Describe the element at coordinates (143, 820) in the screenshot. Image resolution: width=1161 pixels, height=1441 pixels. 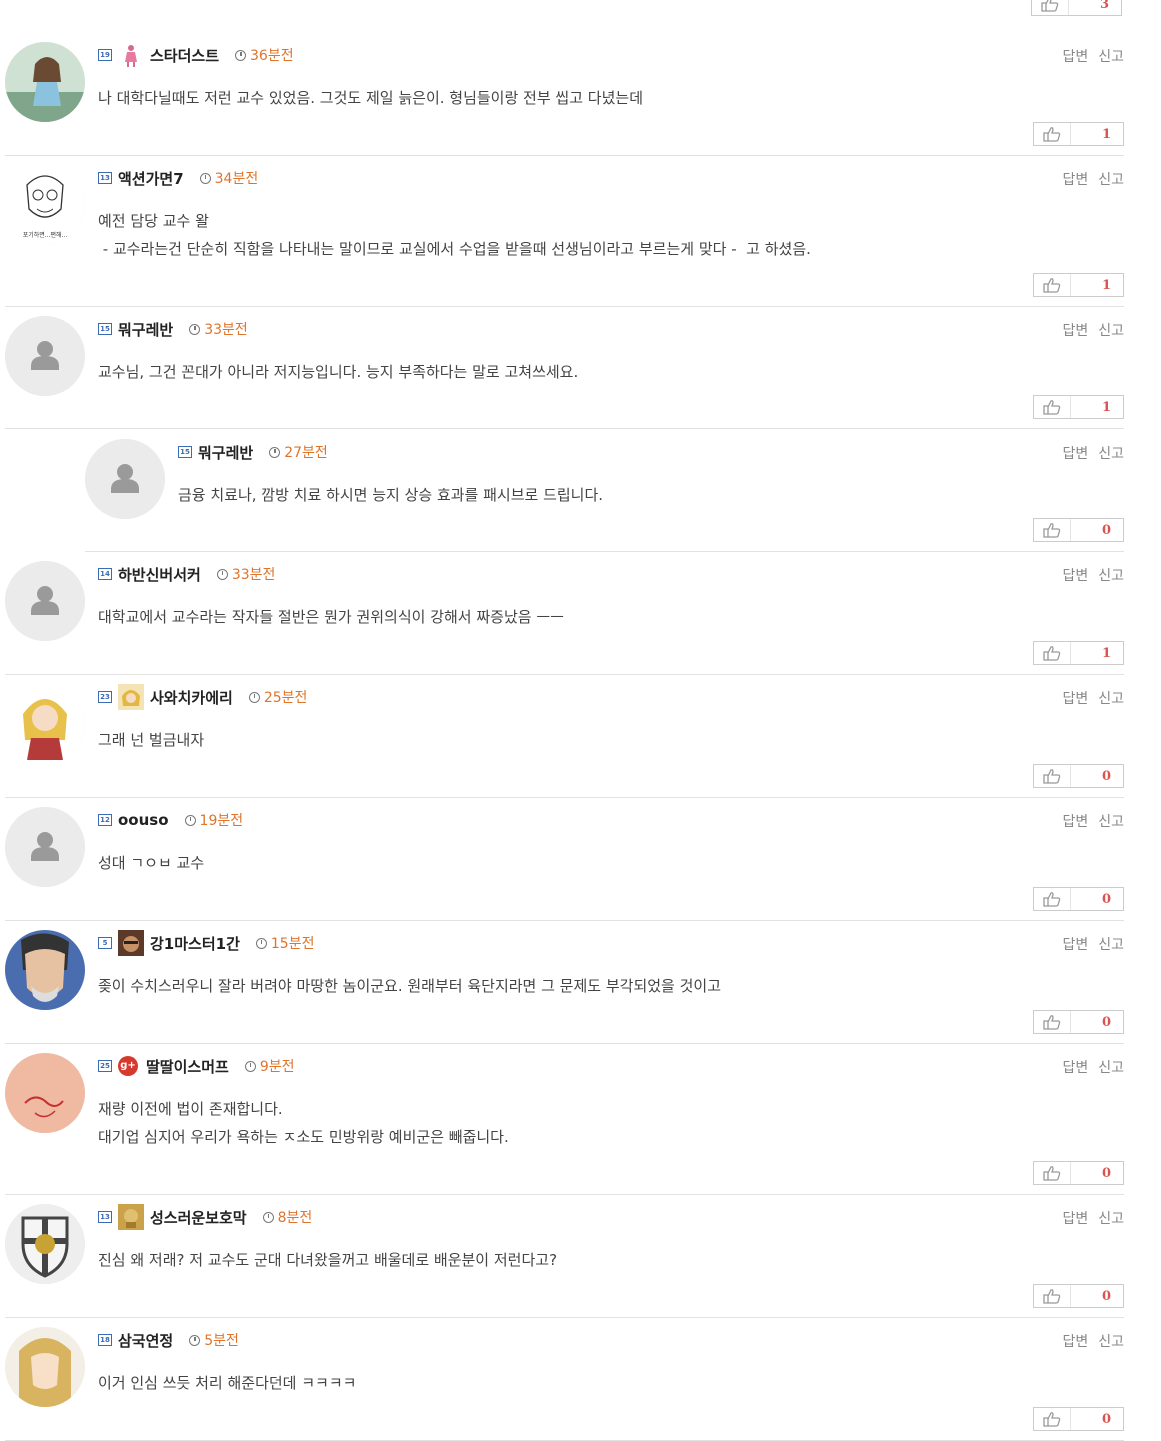
I see `user-nickname: oouso` at that location.